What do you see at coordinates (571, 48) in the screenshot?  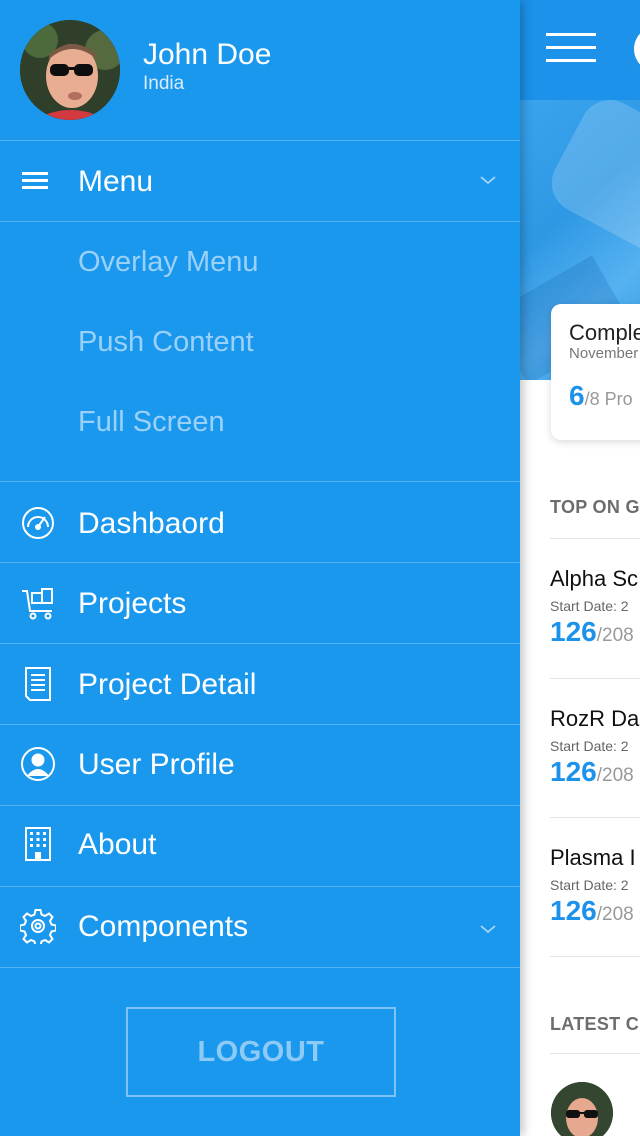 I see `hamburger-menu-icon` at bounding box center [571, 48].